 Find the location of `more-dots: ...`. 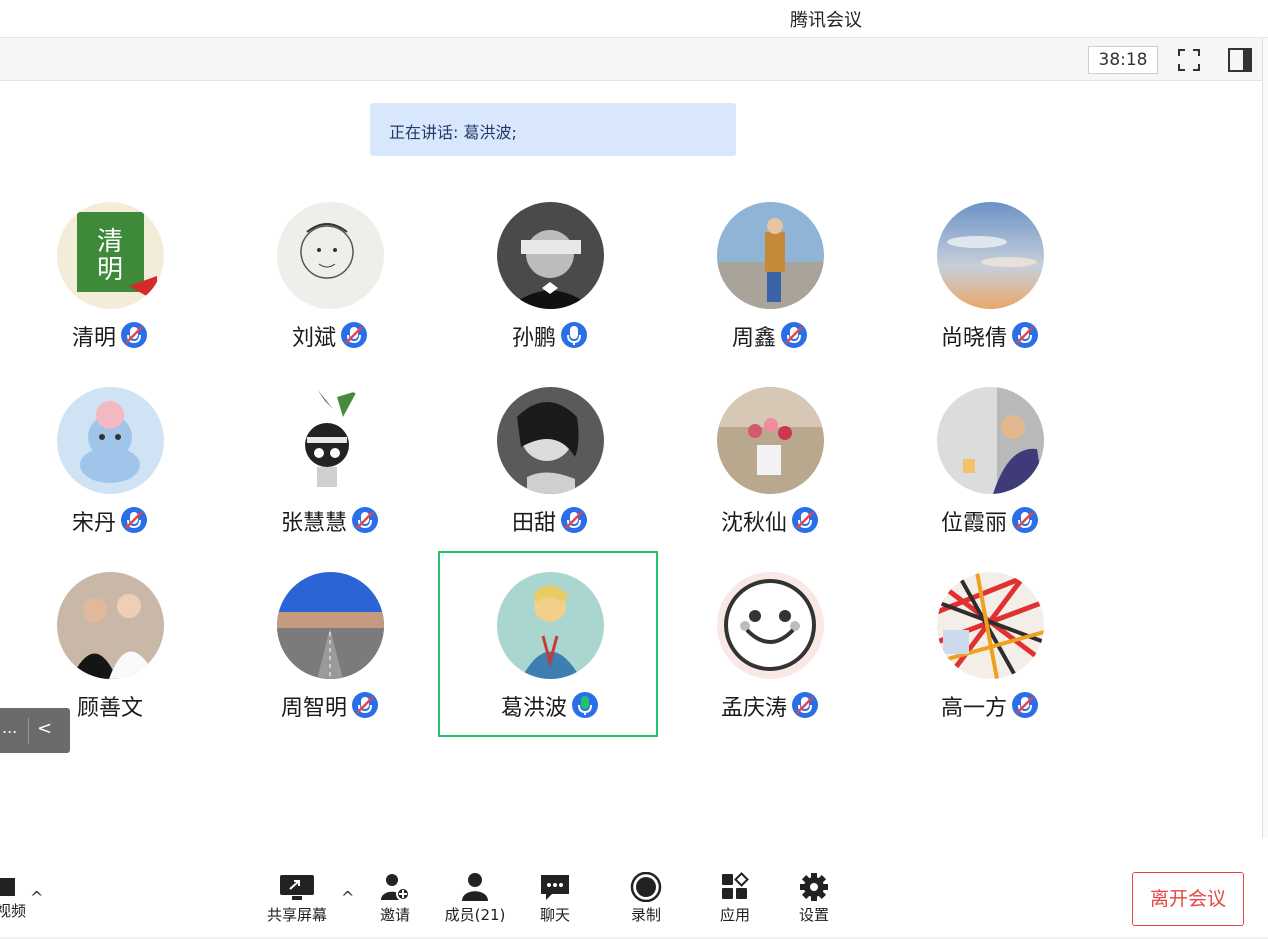

more-dots: ... is located at coordinates (9, 727).